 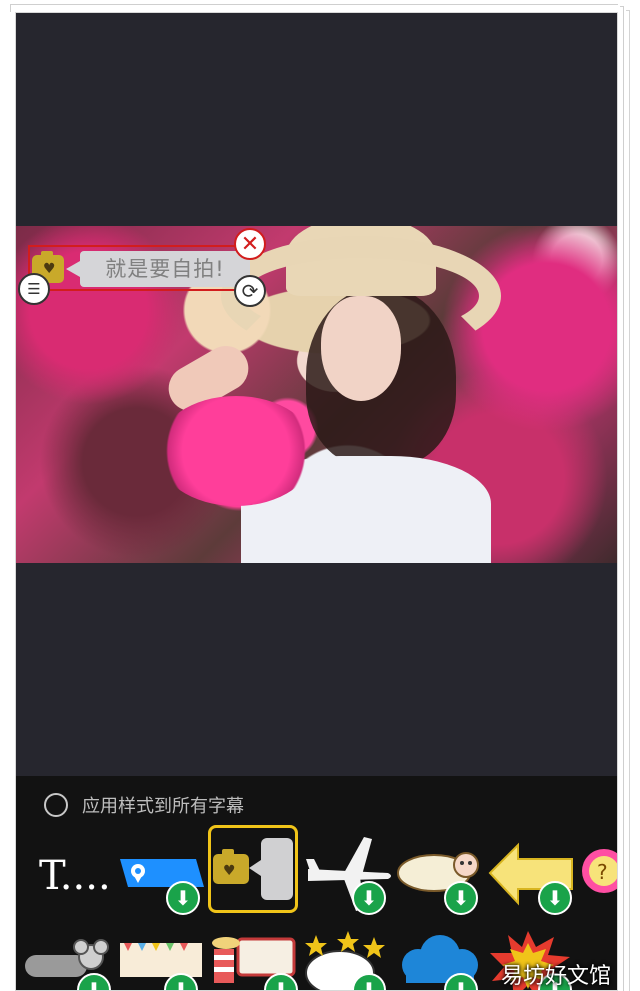 I want to click on subtitle-bubble: 就是要自拍!, so click(x=158, y=269).